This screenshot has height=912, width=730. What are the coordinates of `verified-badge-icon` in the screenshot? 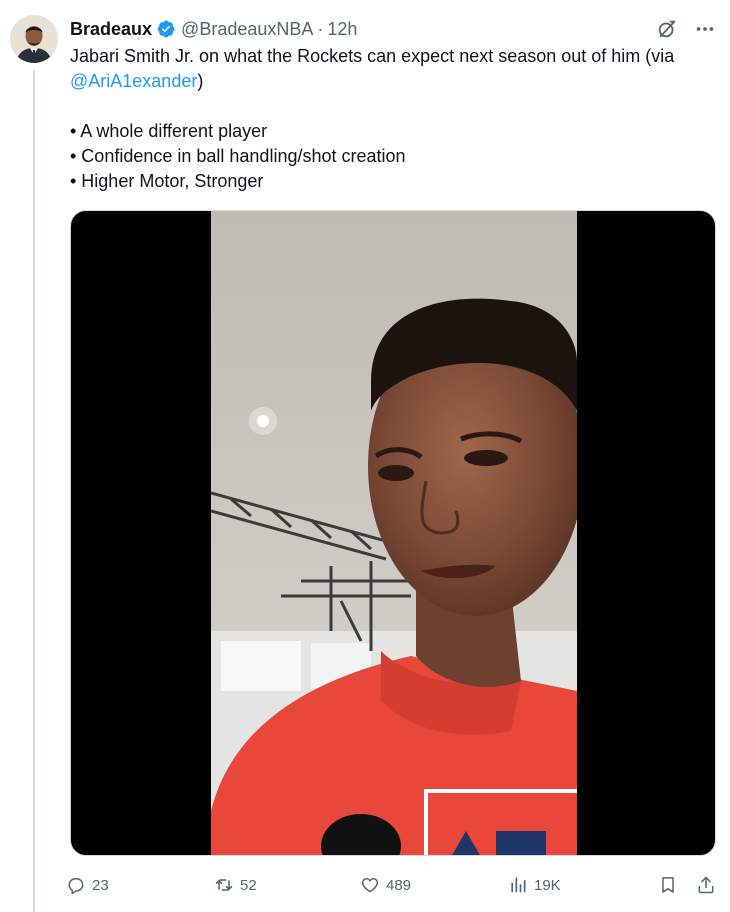 It's located at (166, 29).